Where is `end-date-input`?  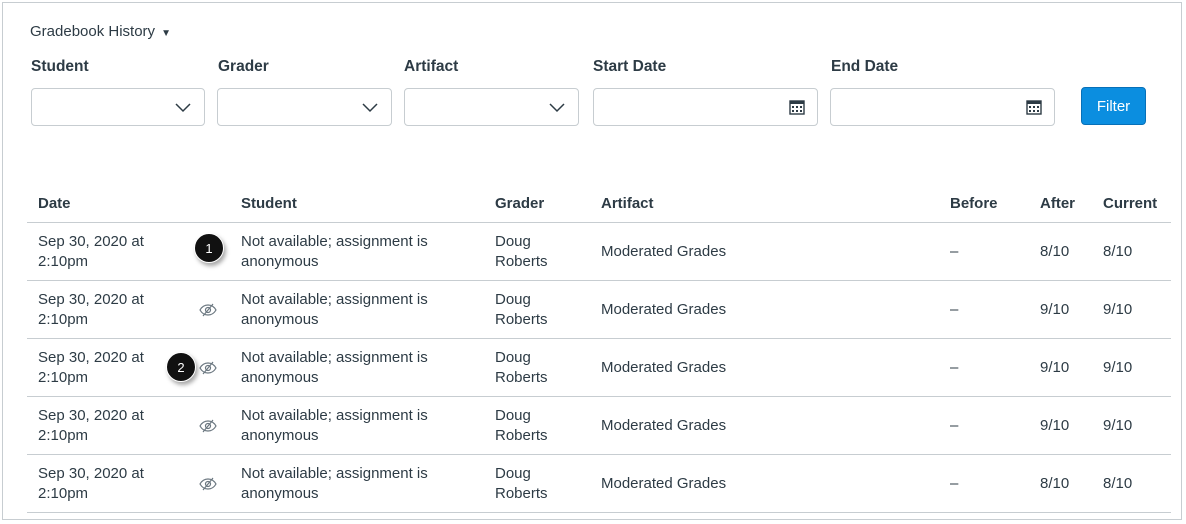
end-date-input is located at coordinates (942, 107).